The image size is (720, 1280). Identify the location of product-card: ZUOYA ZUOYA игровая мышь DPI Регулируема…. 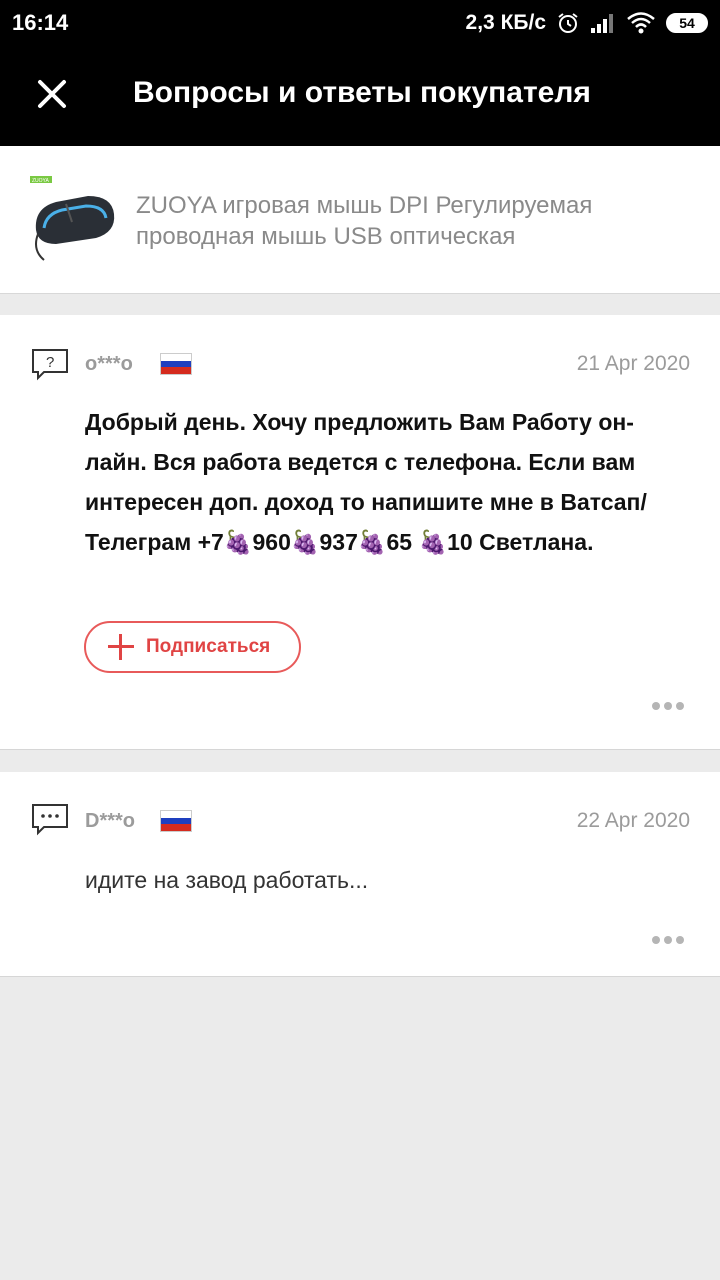
(360, 220).